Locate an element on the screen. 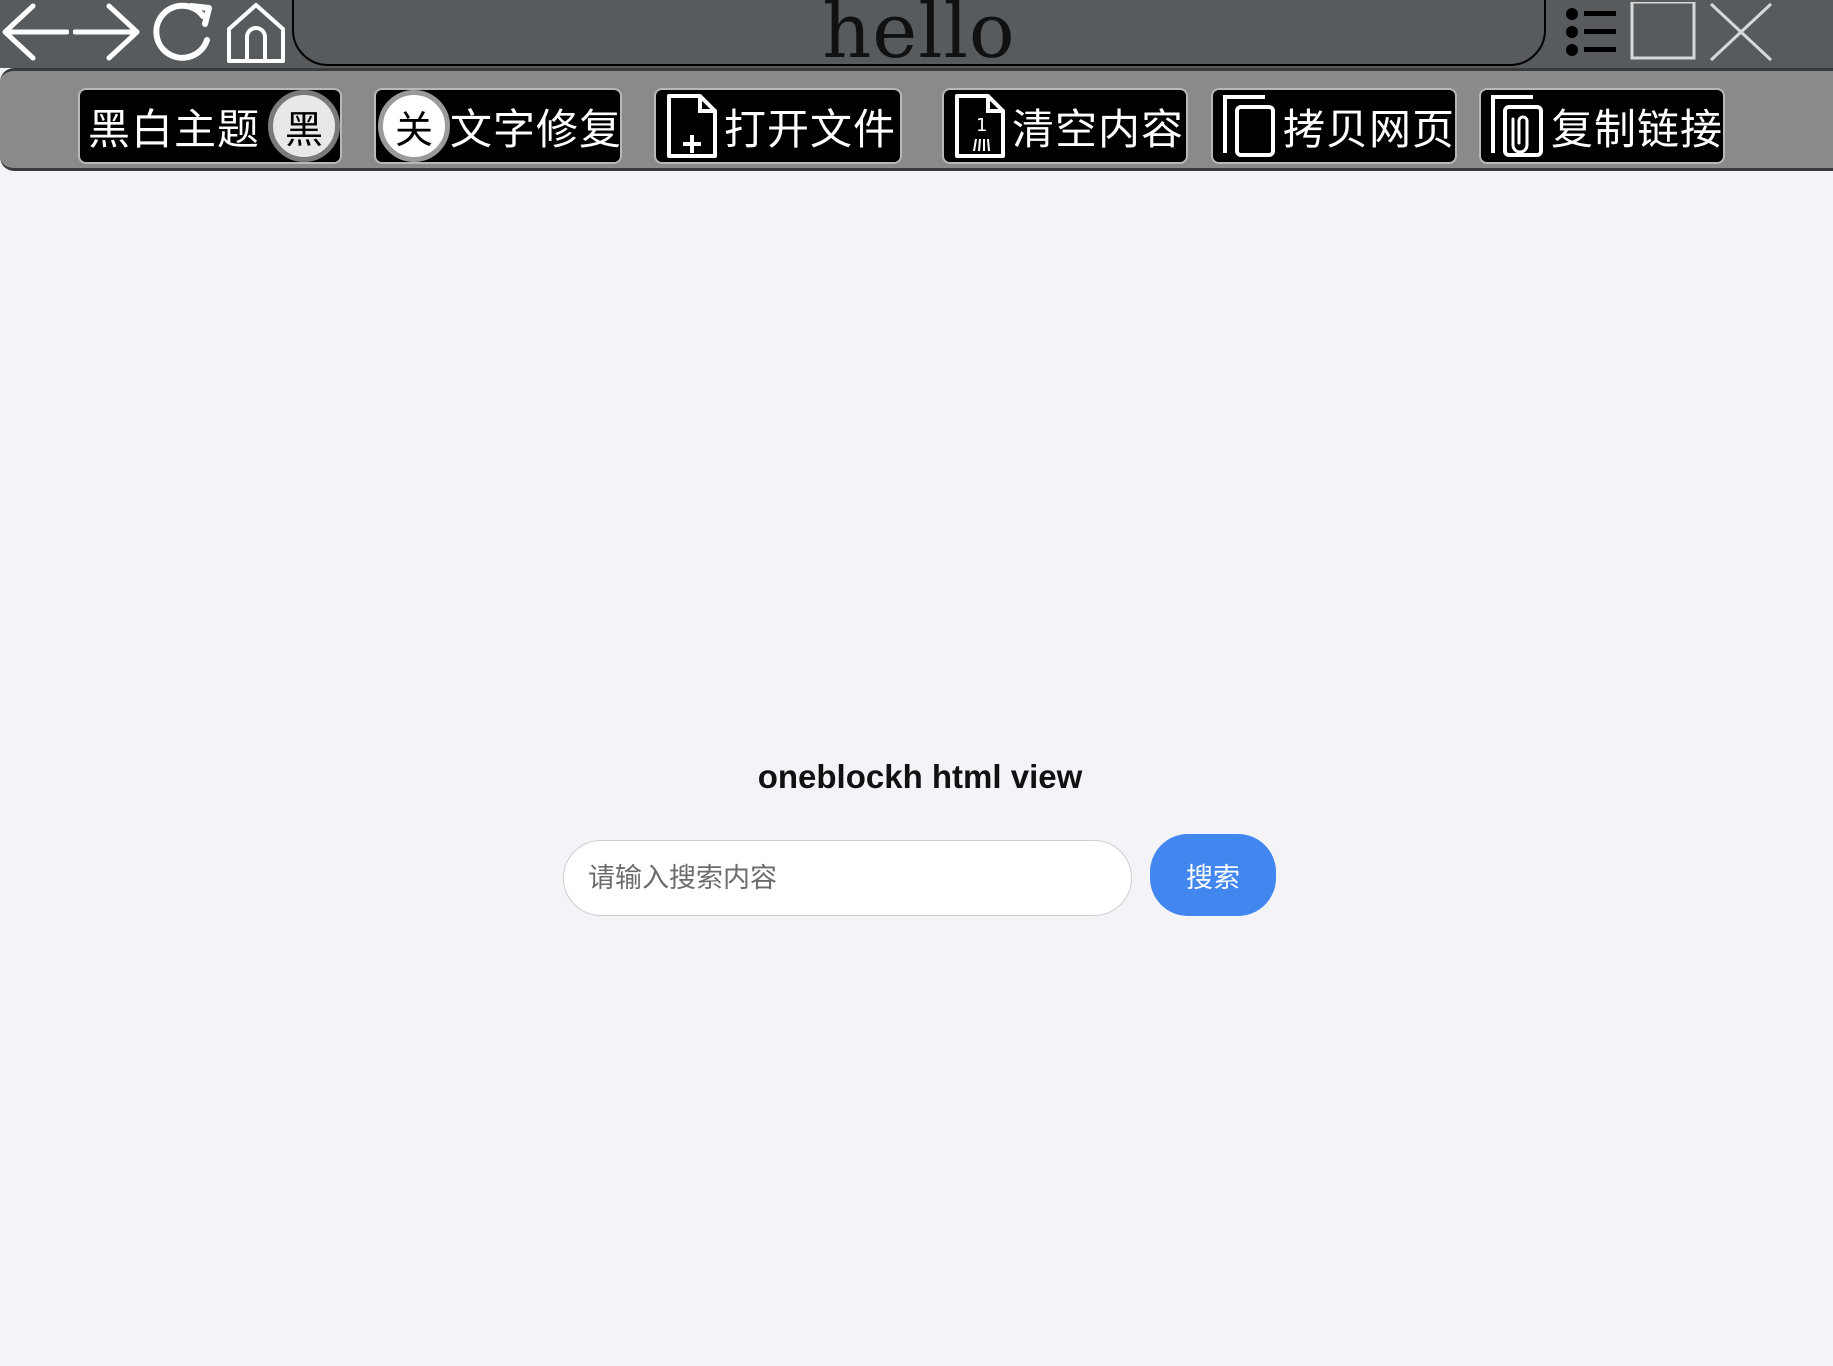  copy-page-button: 拷贝网页 is located at coordinates (1334, 126).